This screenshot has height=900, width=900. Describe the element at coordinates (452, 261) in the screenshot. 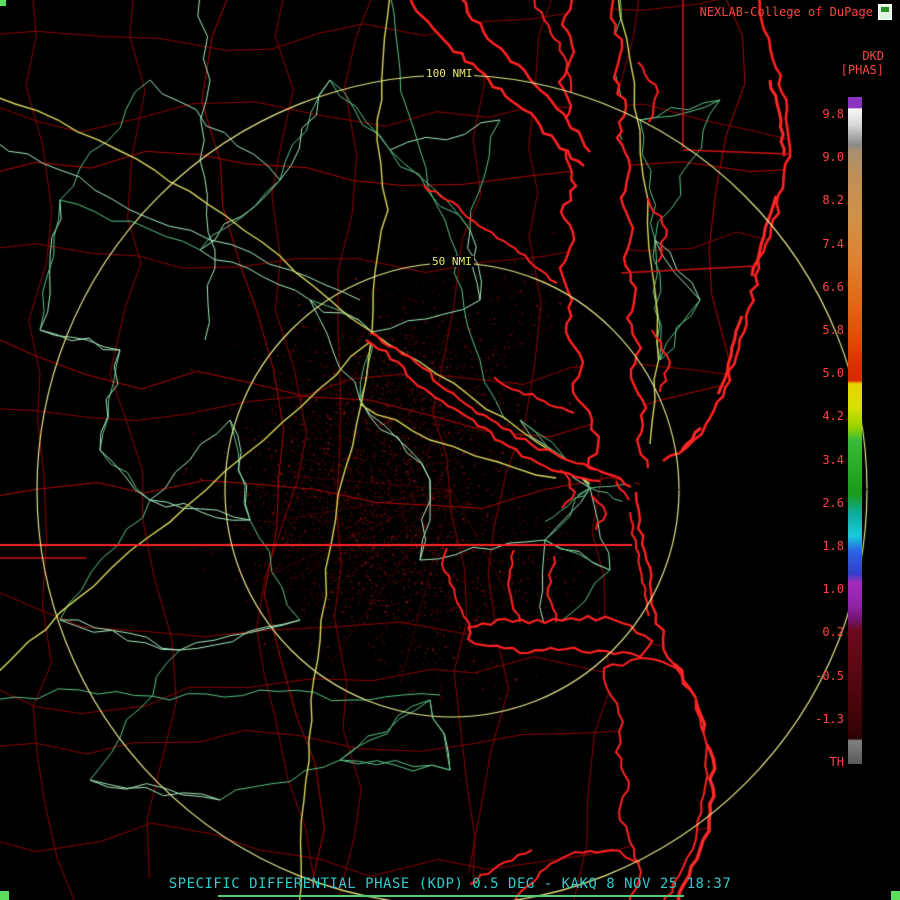

I see `range-ring-label-50nmi: 50 NMI` at that location.